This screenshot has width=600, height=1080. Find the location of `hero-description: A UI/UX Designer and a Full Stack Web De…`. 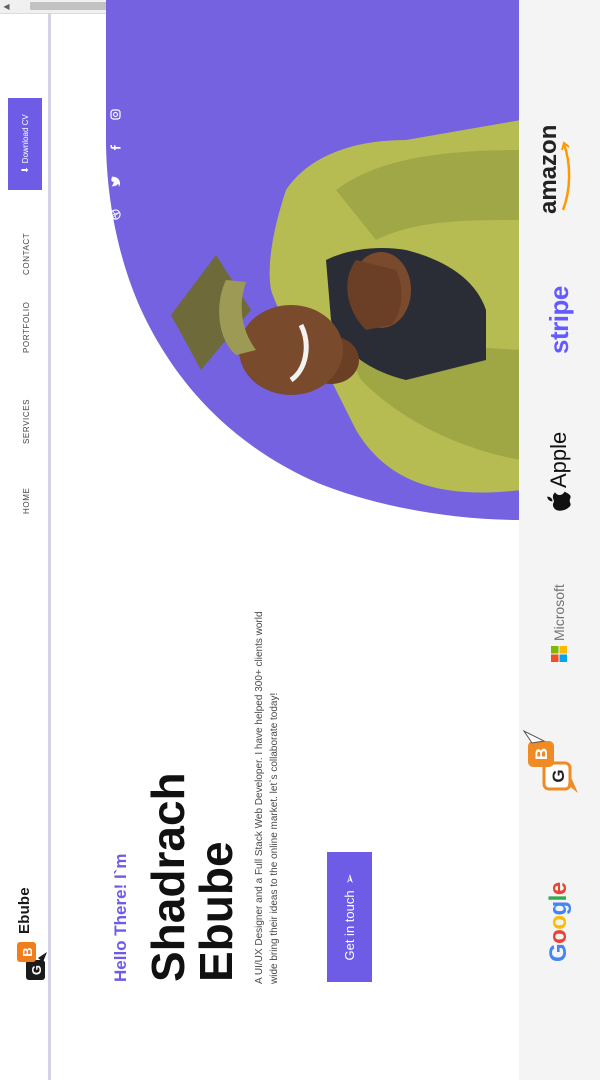

hero-description: A UI/UX Designer and a Full Stack Web De… is located at coordinates (267, 797).